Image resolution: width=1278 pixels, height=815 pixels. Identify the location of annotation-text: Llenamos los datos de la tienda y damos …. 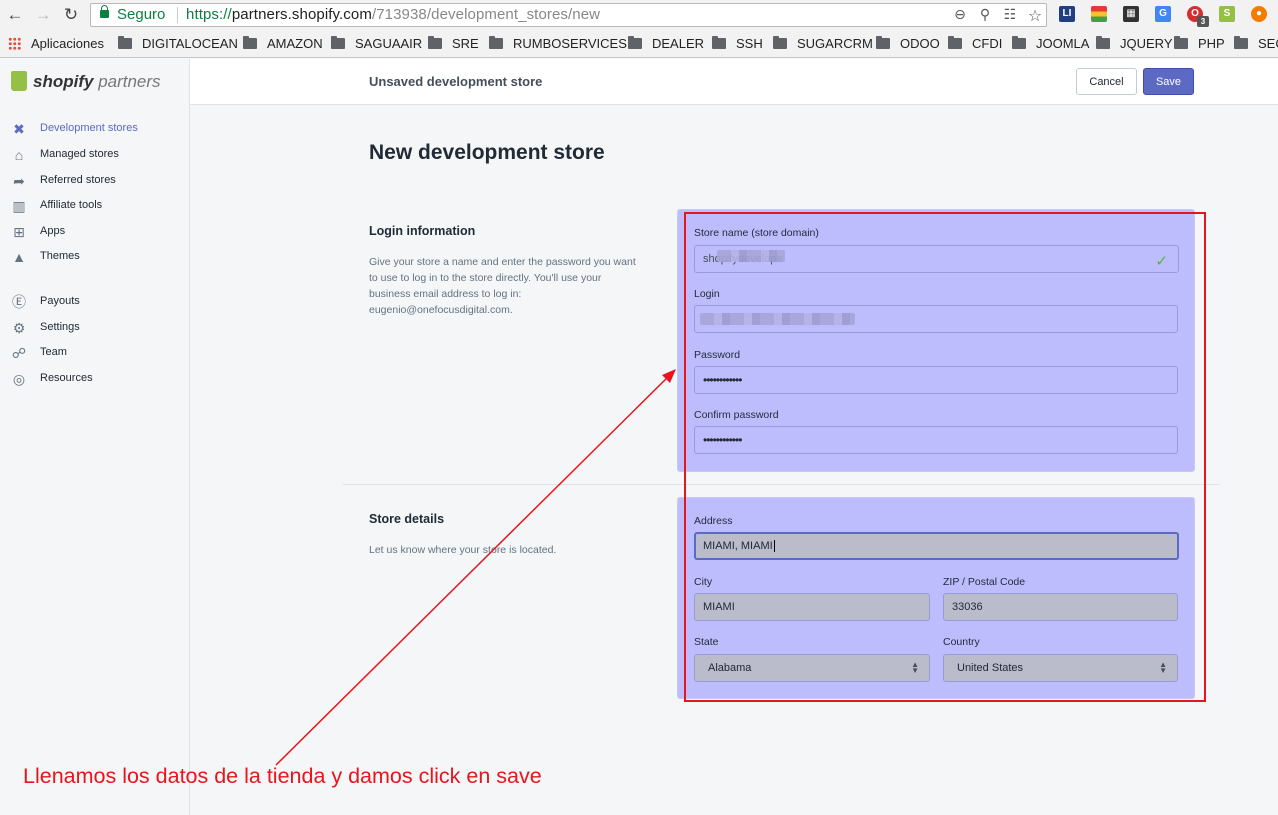
(282, 776).